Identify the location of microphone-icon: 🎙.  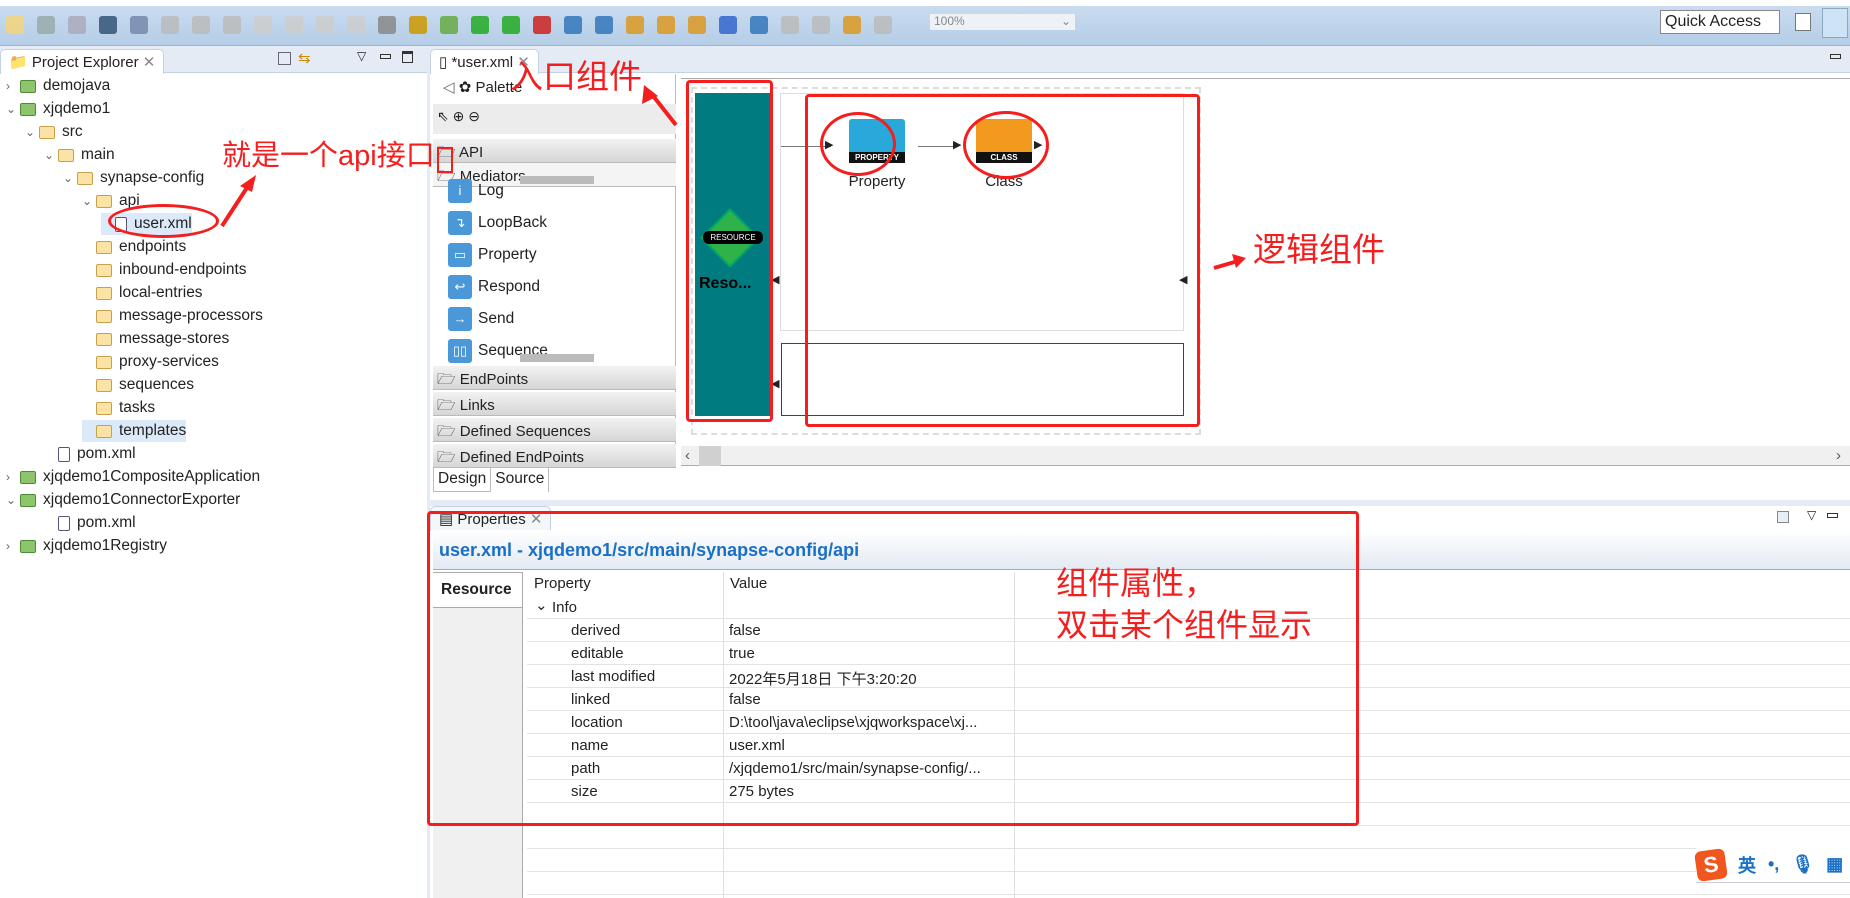
(1802, 864).